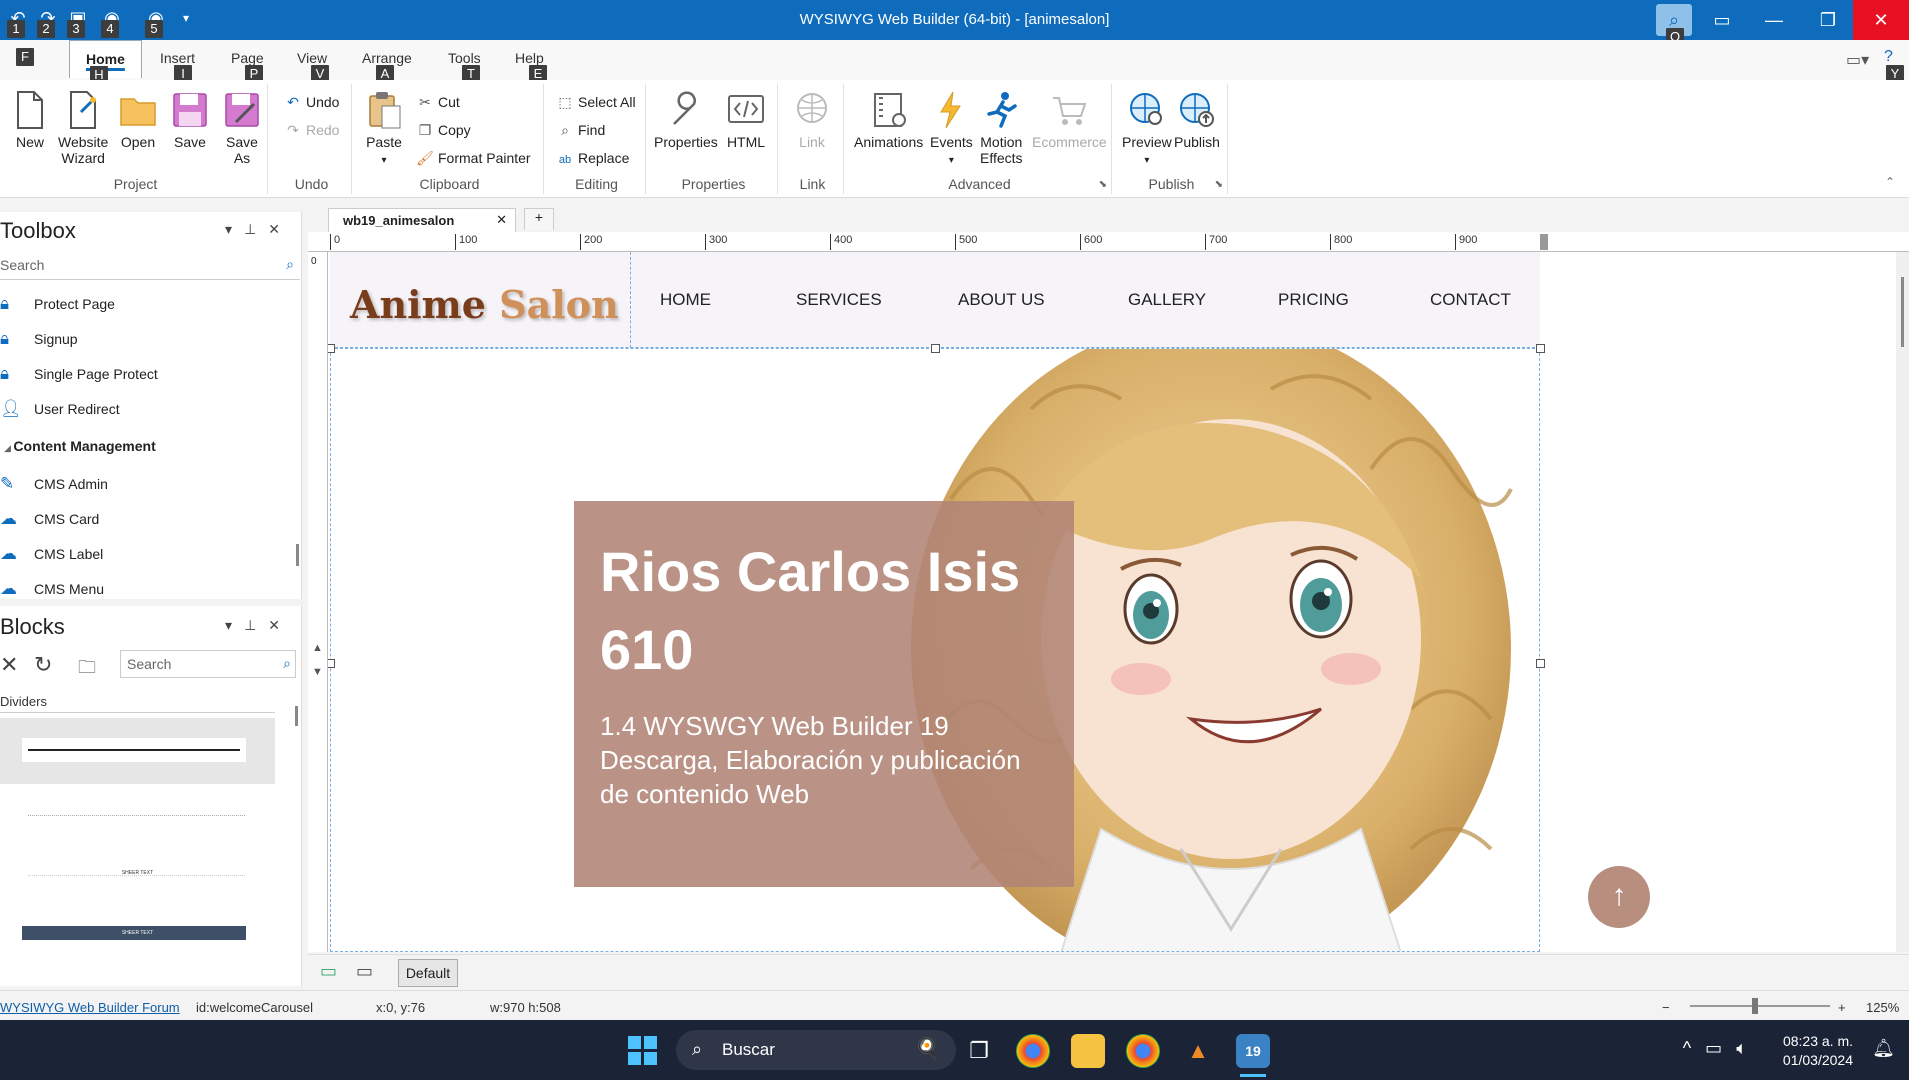 The height and width of the screenshot is (1080, 1909). I want to click on undo-button: ↶ Undo, so click(311, 102).